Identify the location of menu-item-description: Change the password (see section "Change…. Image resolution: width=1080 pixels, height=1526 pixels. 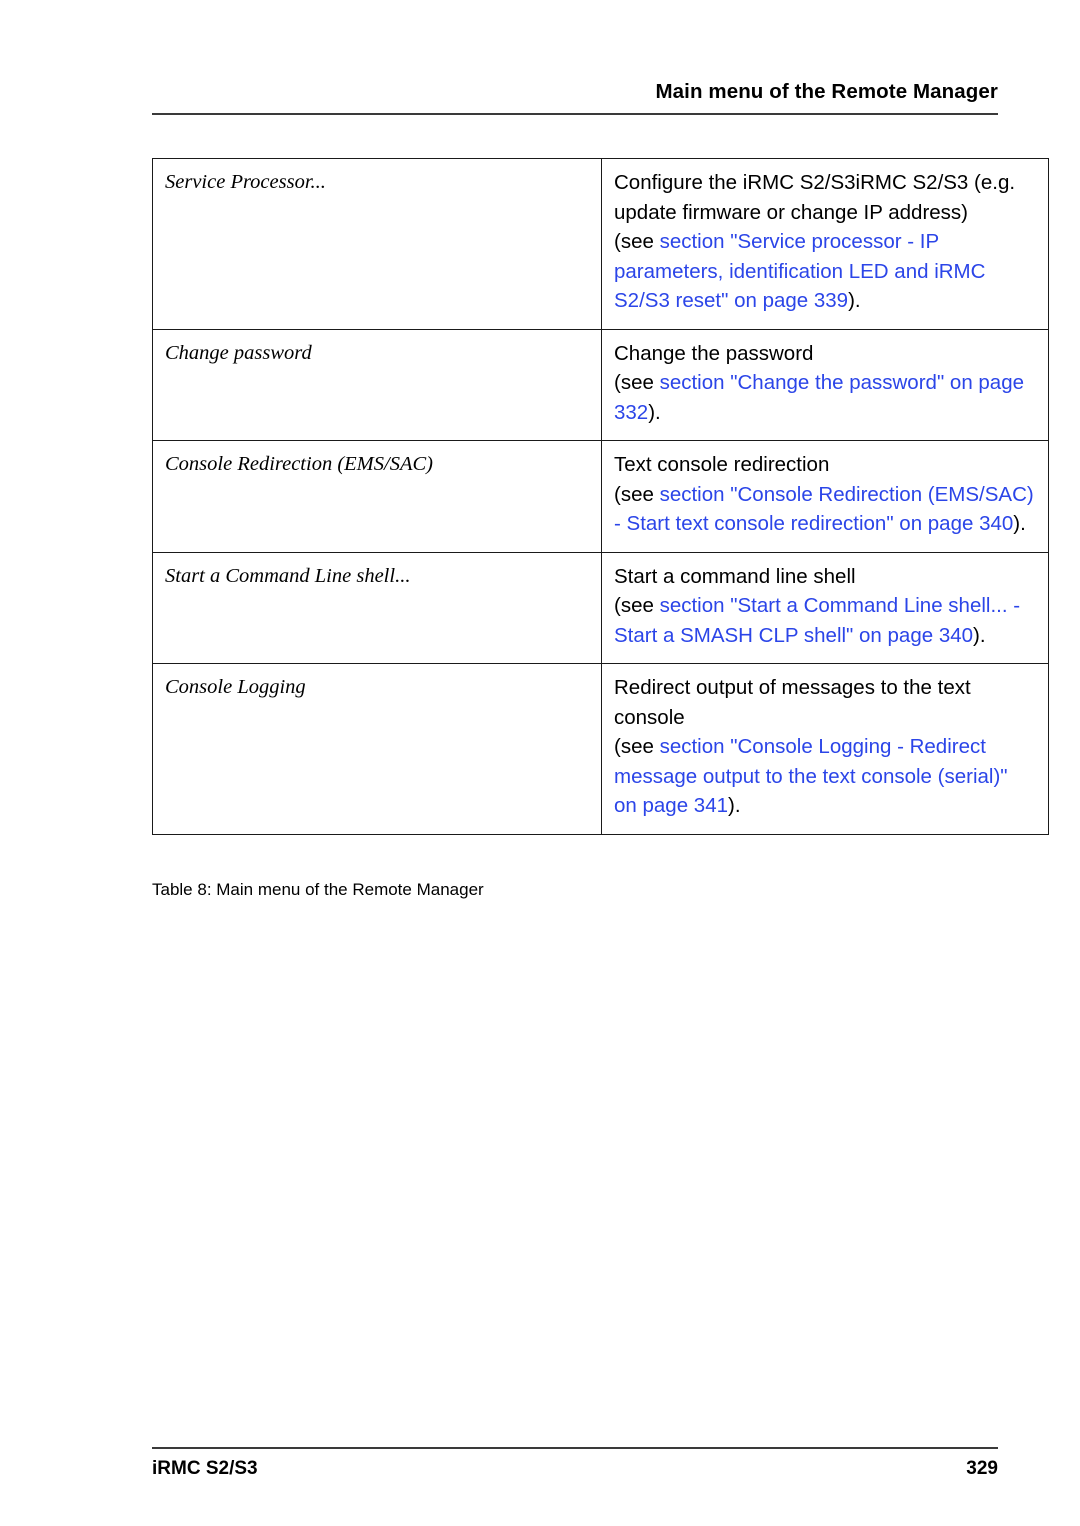
(825, 383).